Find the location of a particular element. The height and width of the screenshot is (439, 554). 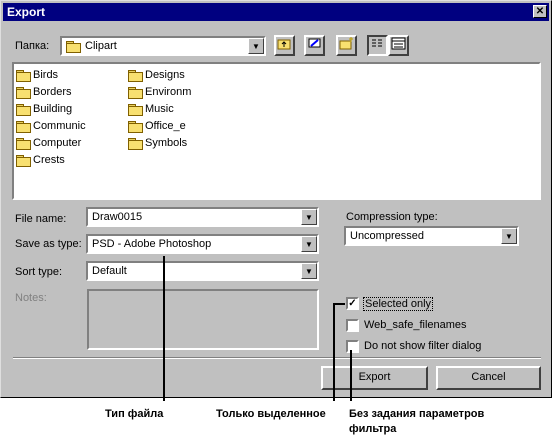

notes-label: Notes: is located at coordinates (31, 298).